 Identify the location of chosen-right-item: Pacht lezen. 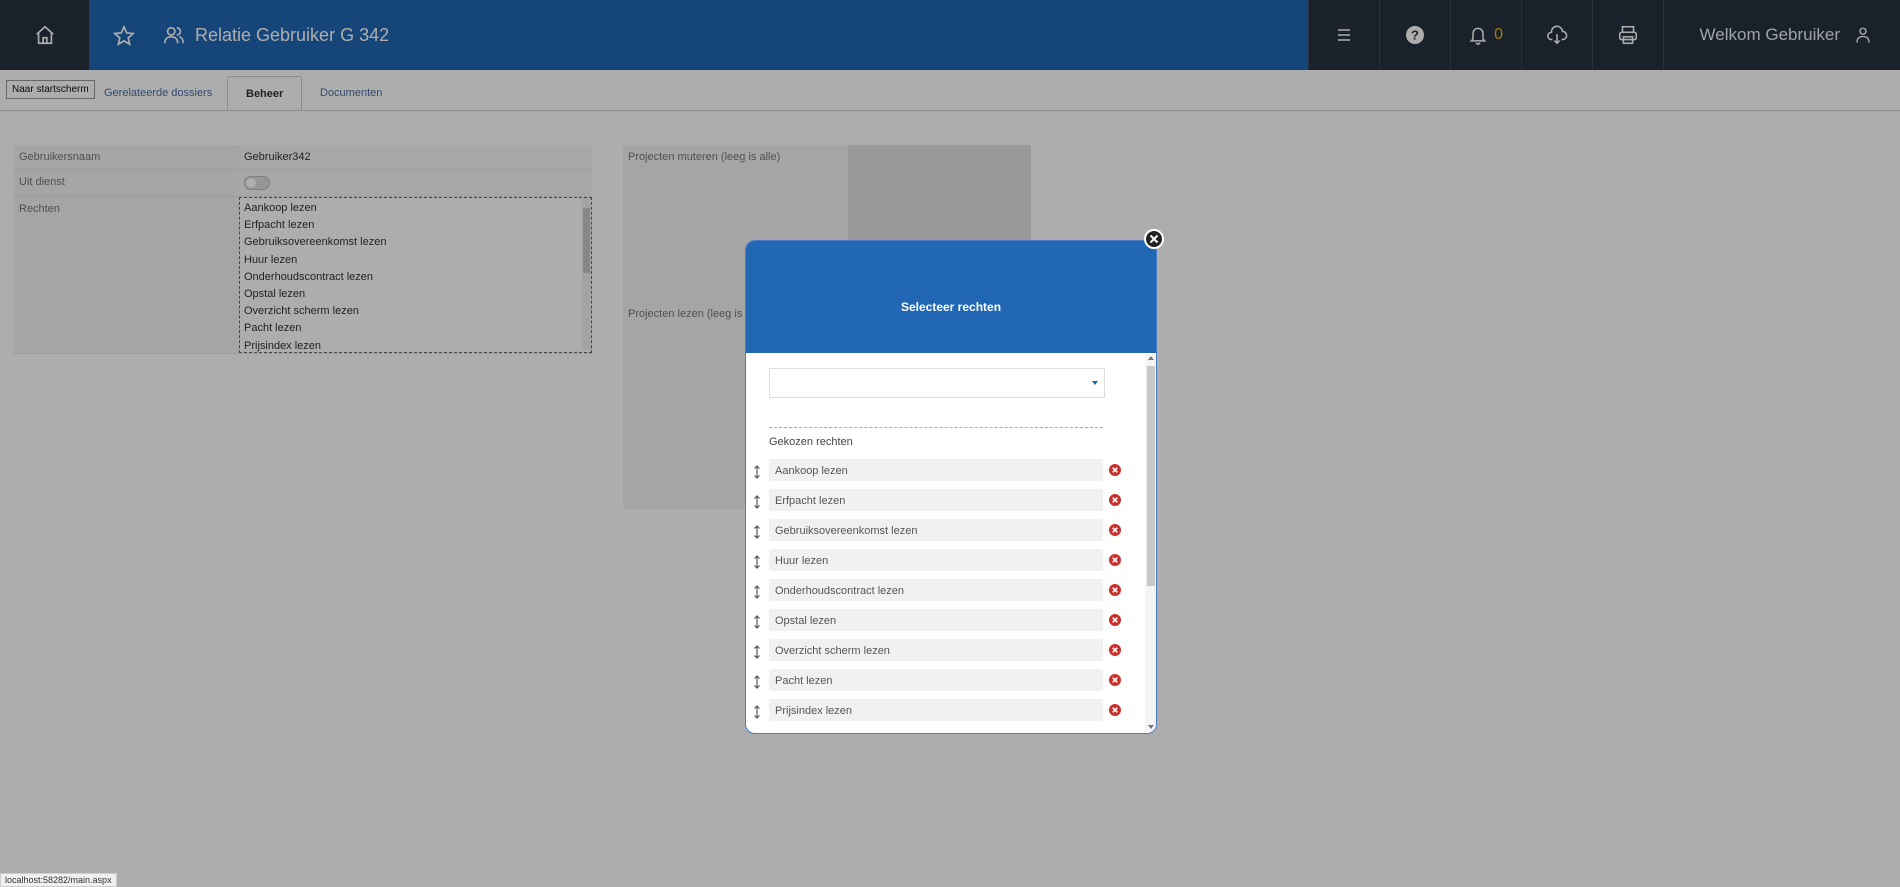
(945, 683).